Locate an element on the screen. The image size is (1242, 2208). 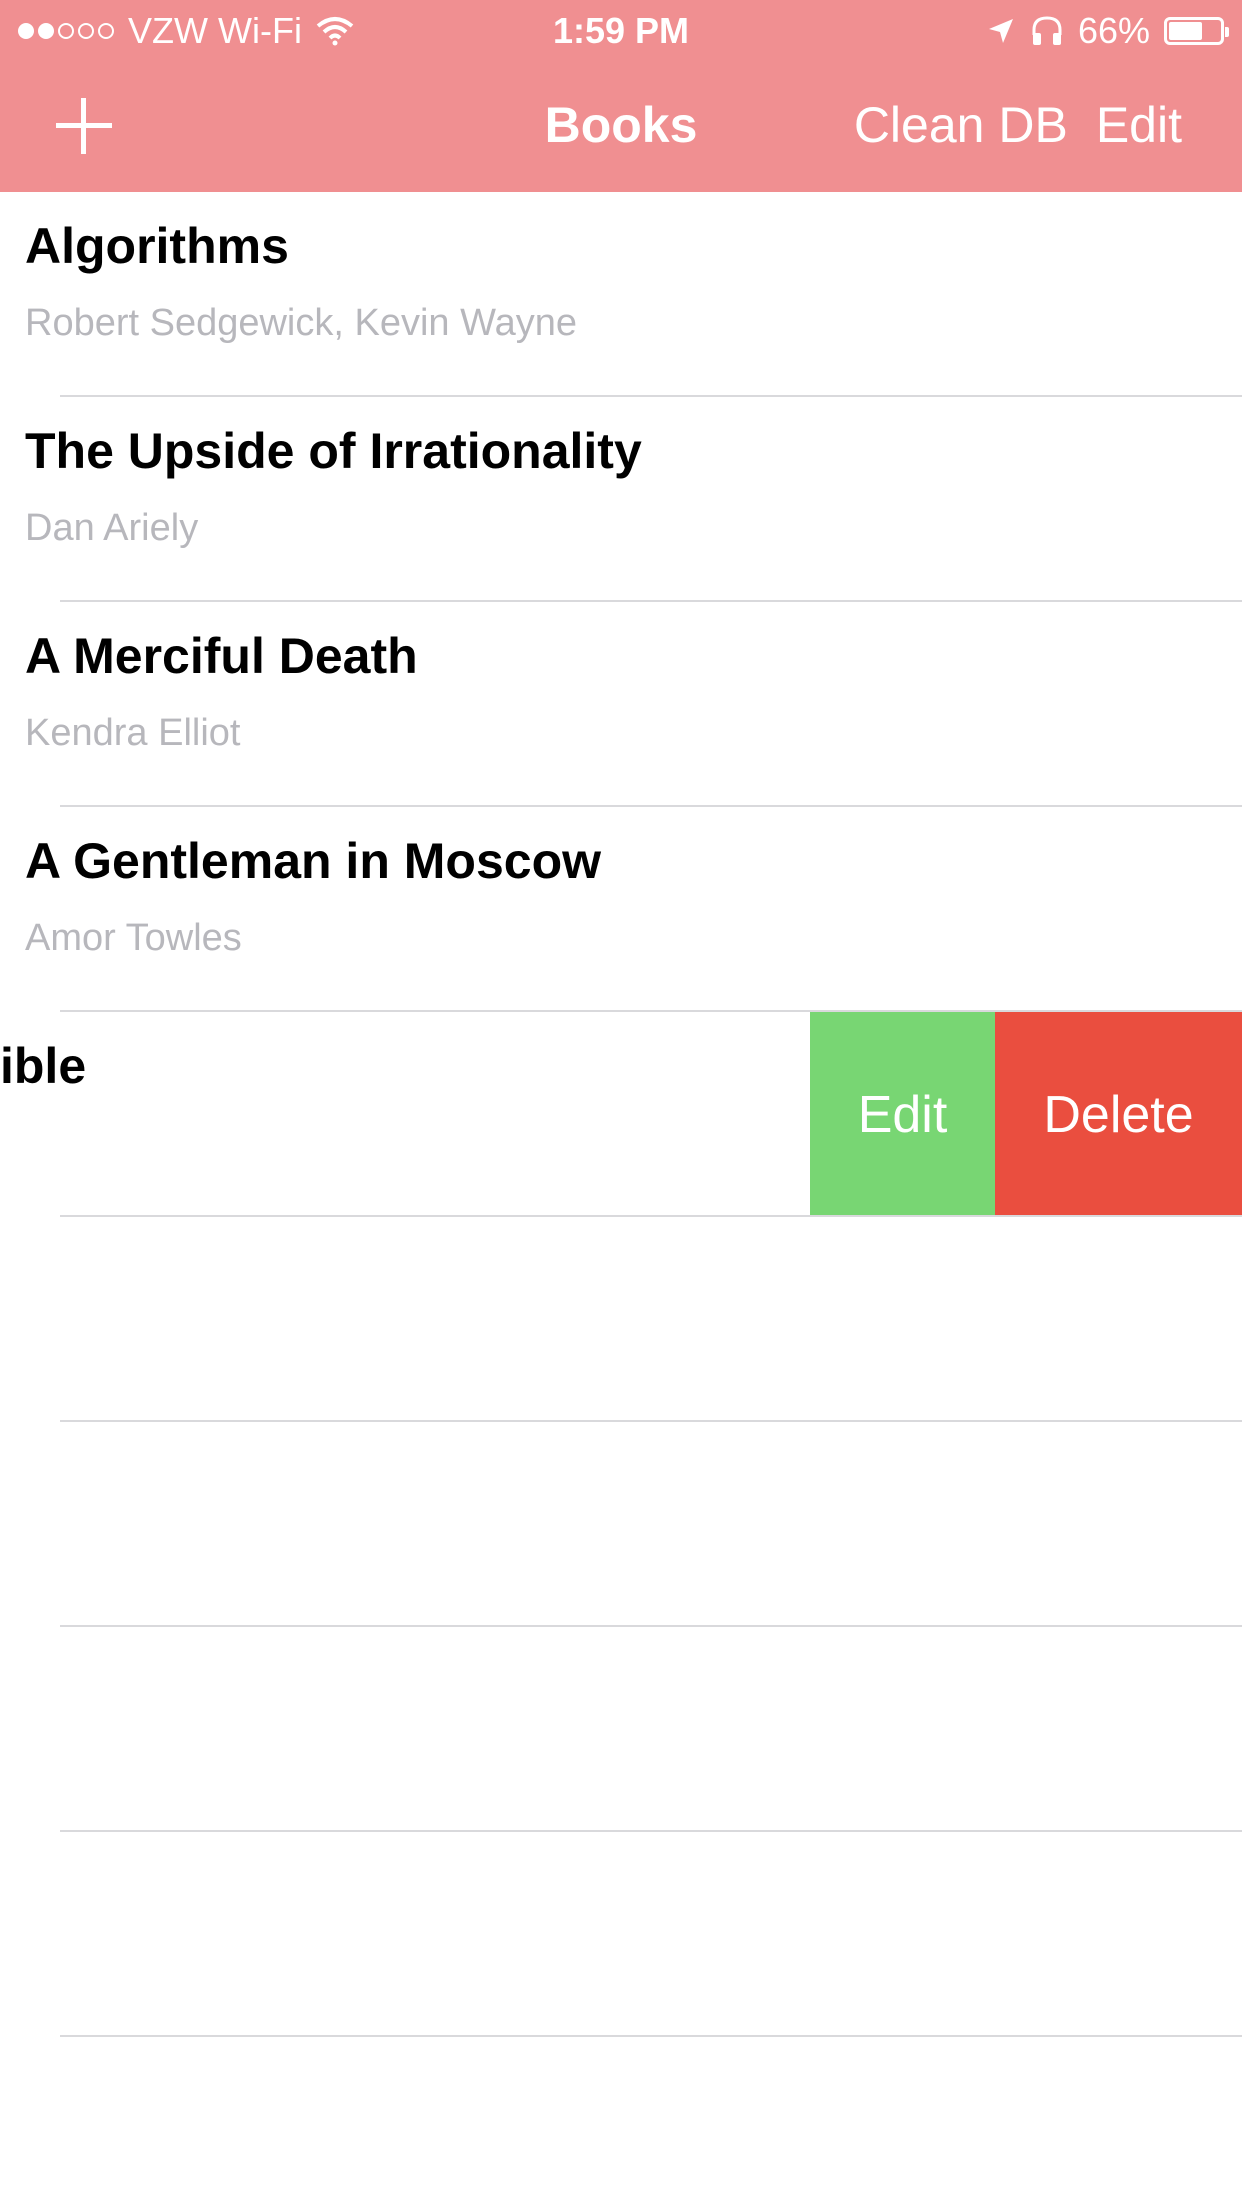
navigation-bar: Books Clean DB Edit is located at coordinates (621, 126).